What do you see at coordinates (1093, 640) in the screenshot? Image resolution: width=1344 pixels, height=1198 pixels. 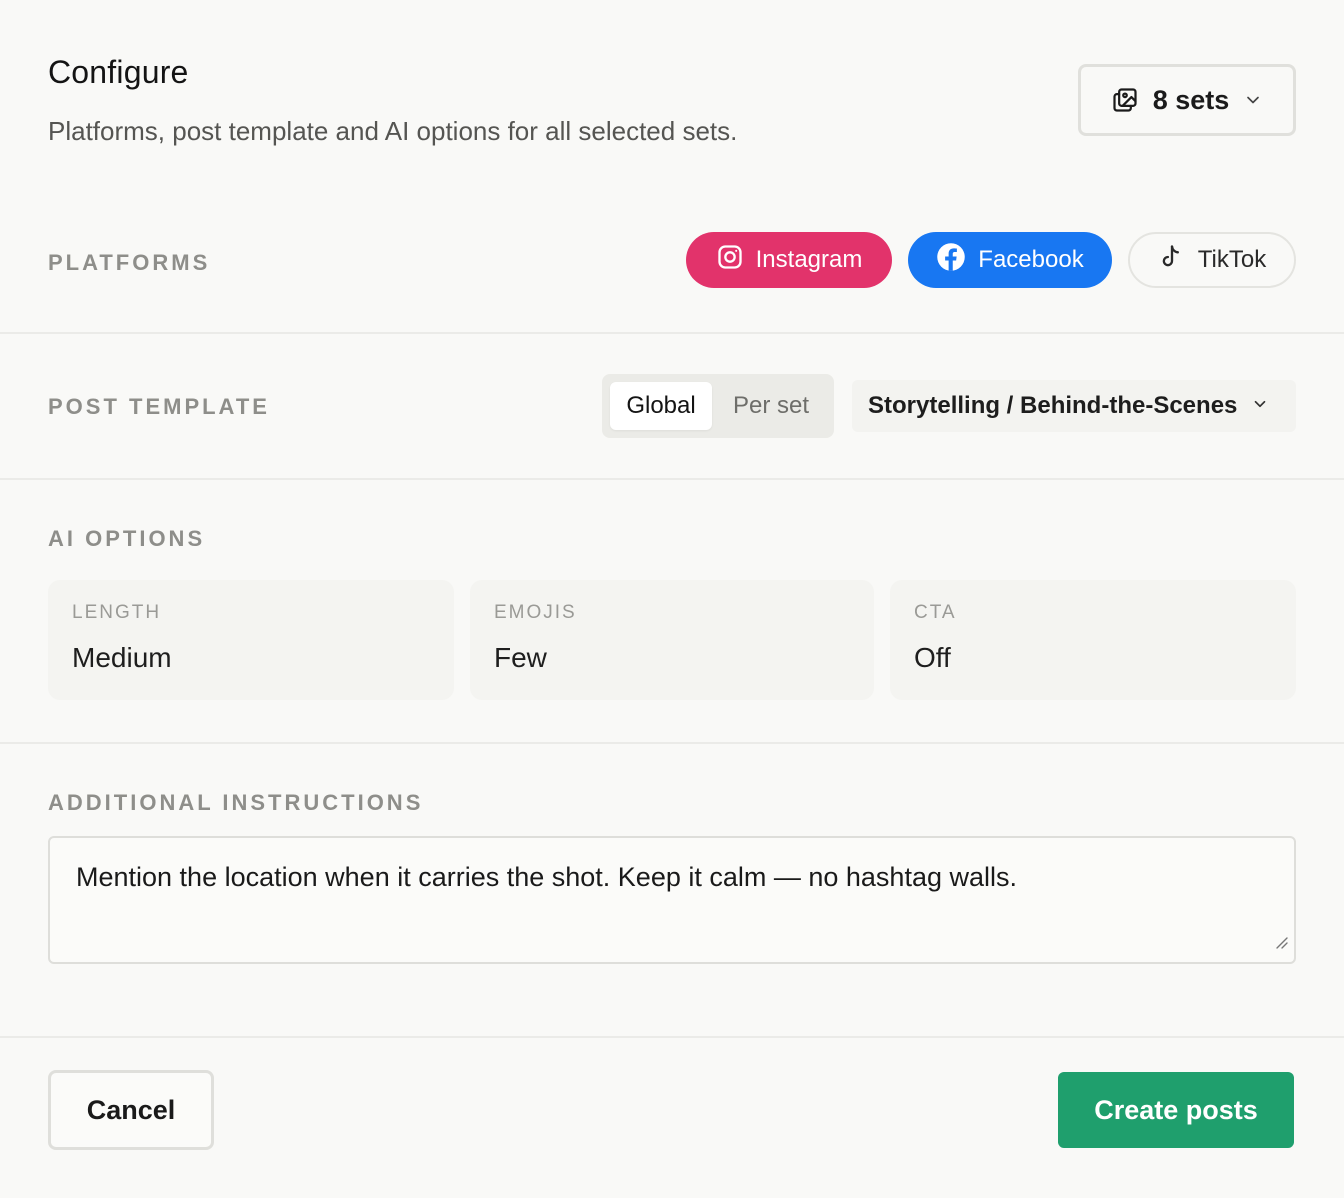 I see `ai-option-cta: CTA Off` at bounding box center [1093, 640].